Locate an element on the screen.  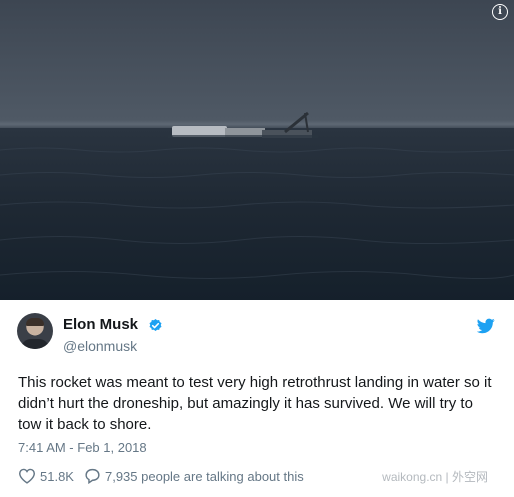
heart-icon is located at coordinates (27, 476).